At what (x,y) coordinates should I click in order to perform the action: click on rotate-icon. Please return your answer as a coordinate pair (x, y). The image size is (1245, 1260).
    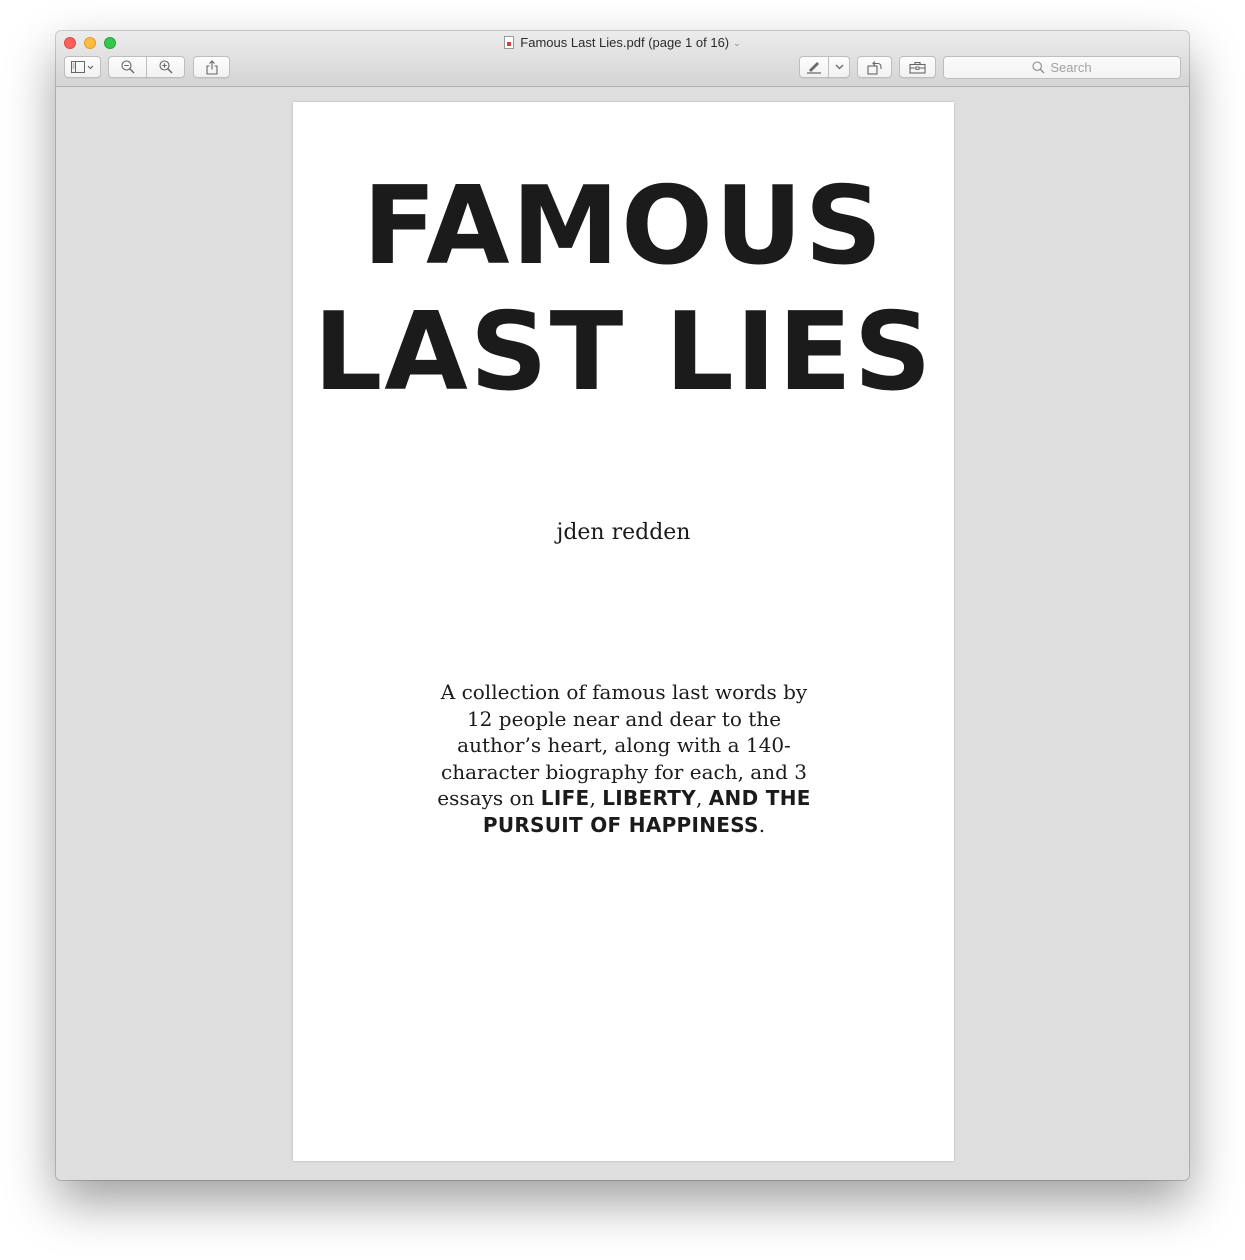
    Looking at the image, I should click on (874, 67).